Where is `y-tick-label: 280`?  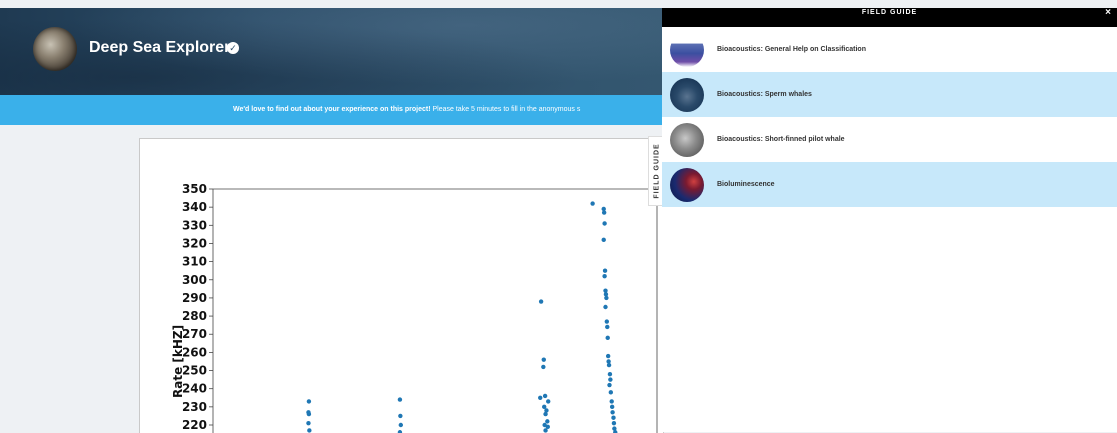
y-tick-label: 280 is located at coordinates (194, 316).